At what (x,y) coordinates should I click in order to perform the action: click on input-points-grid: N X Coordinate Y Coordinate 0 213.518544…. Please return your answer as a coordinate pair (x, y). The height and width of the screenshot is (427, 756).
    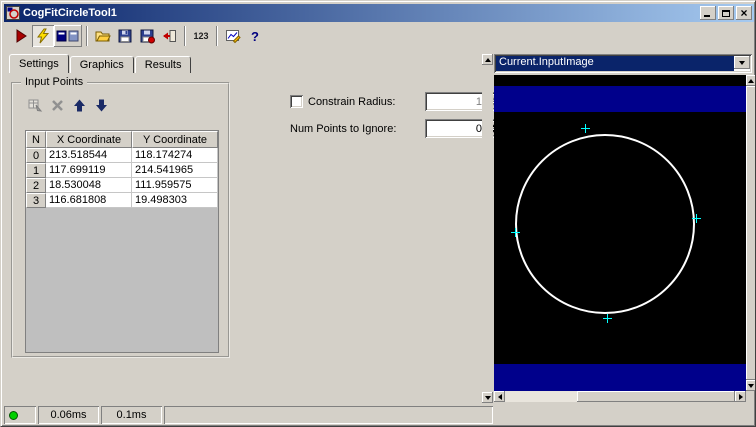
    Looking at the image, I should click on (122, 241).